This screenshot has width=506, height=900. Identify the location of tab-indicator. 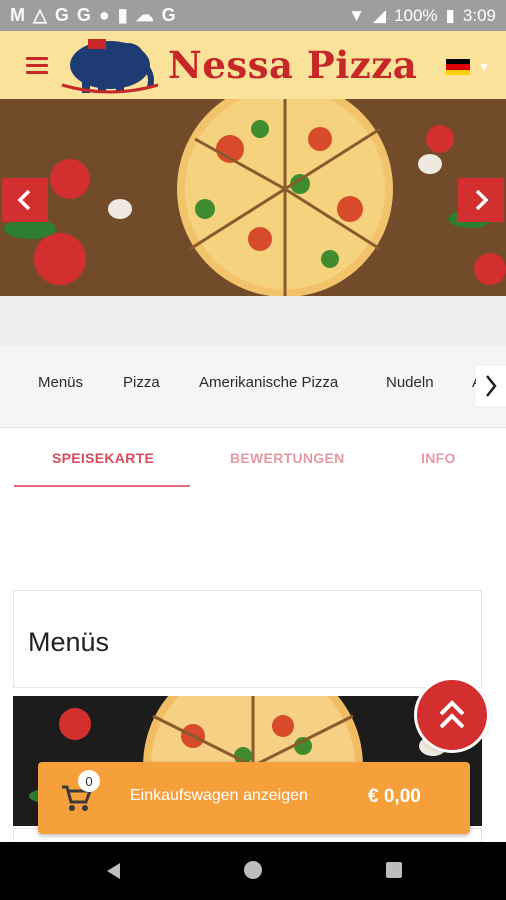
(102, 486).